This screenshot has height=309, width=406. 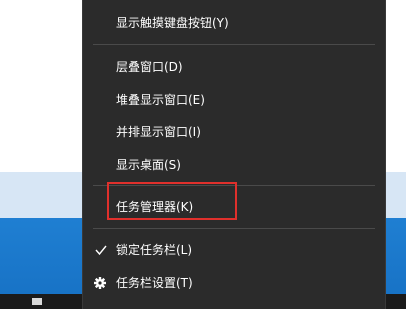 What do you see at coordinates (154, 283) in the screenshot?
I see `menu-item-label: 任务栏设置(T)` at bounding box center [154, 283].